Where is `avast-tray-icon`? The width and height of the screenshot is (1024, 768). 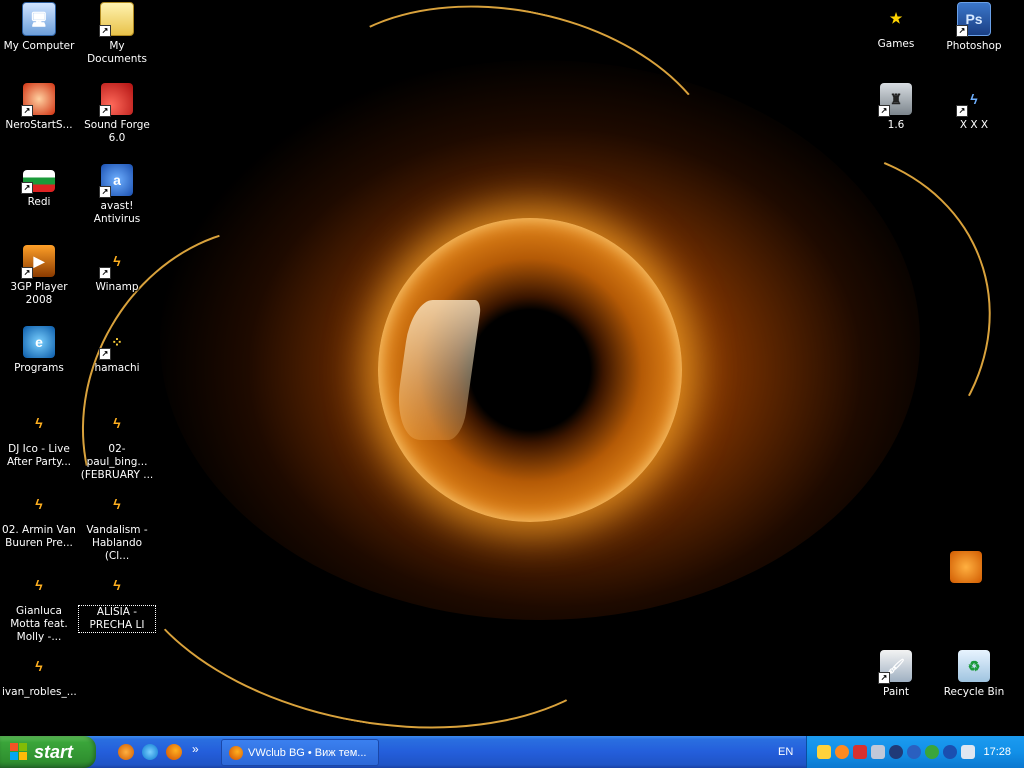
avast-tray-icon is located at coordinates (950, 752).